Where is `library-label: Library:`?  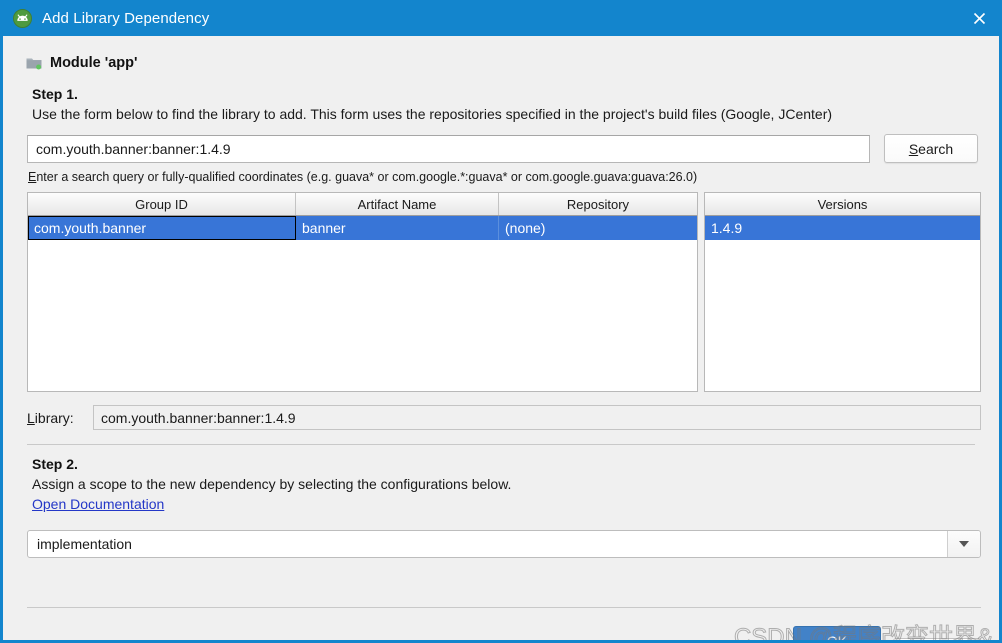
library-label: Library: is located at coordinates (60, 418).